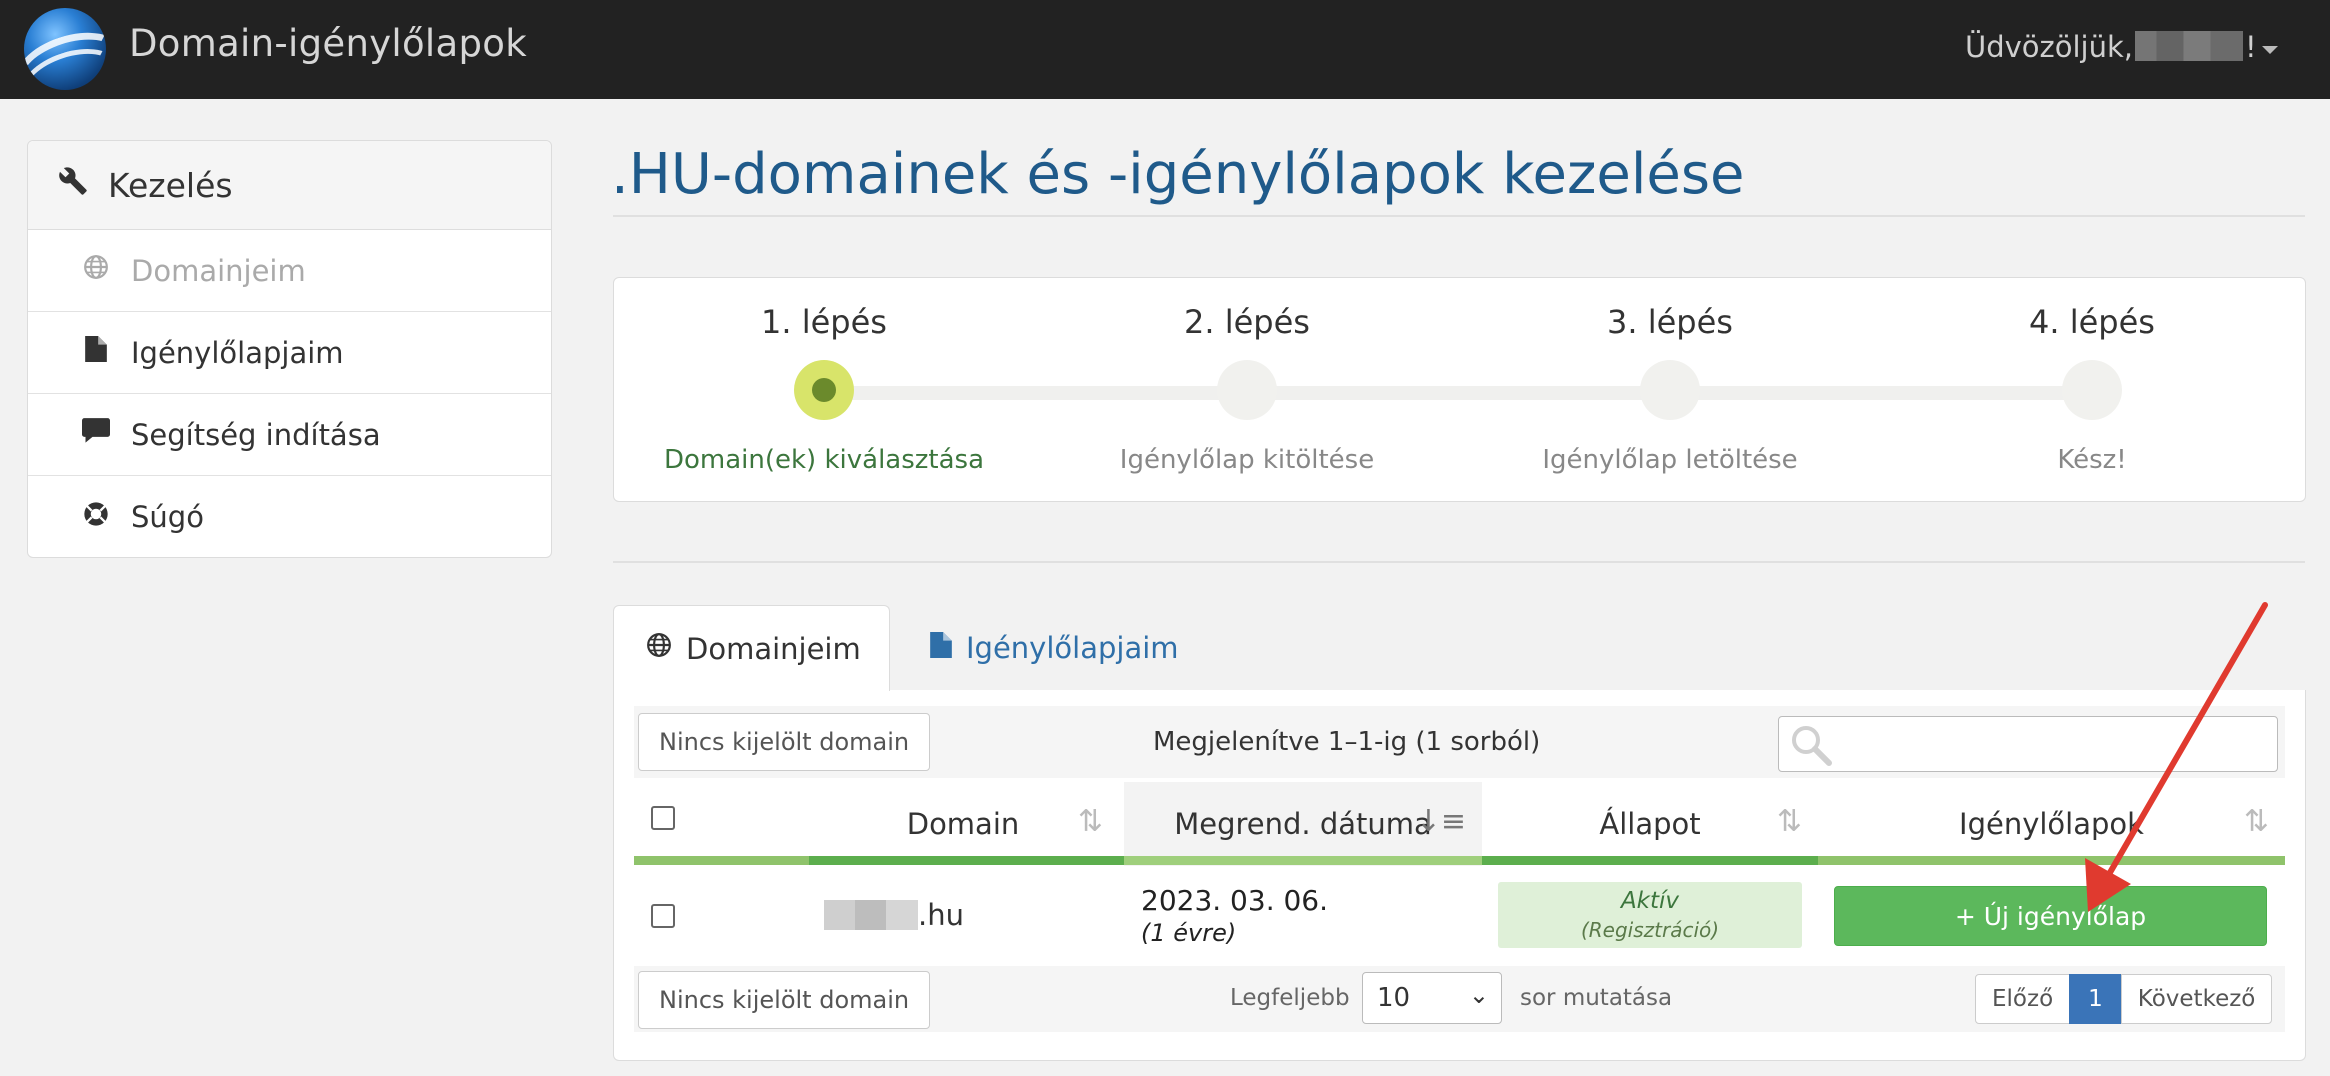 The image size is (2330, 1076). What do you see at coordinates (1650, 915) in the screenshot?
I see `status-badge: Aktív (Regisztráció)` at bounding box center [1650, 915].